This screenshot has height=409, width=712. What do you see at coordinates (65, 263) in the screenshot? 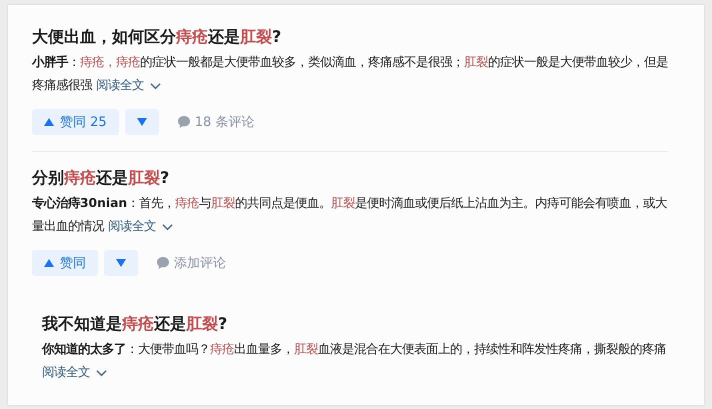
I see `upvote-button: 赞同` at bounding box center [65, 263].